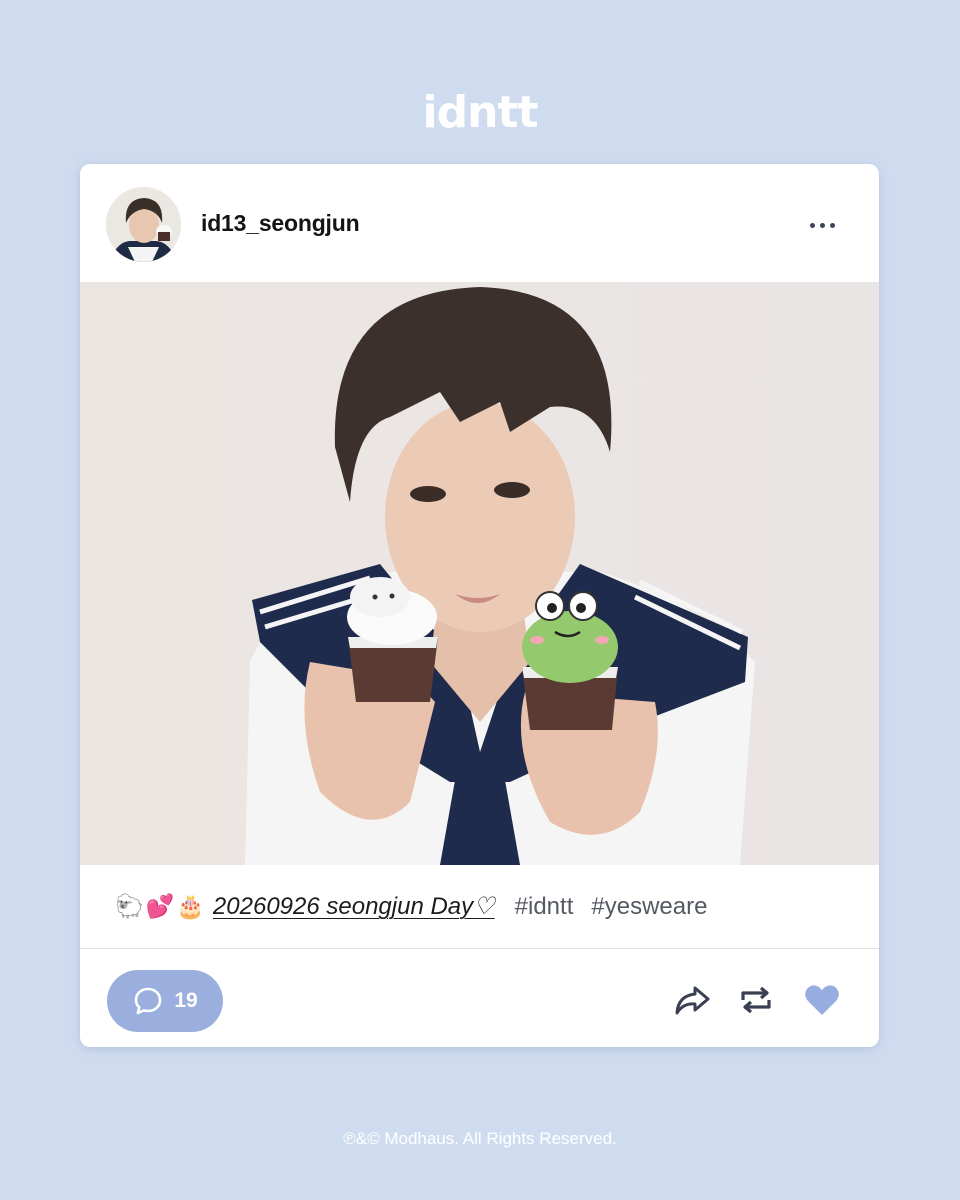  What do you see at coordinates (148, 1001) in the screenshot?
I see `comment-icon` at bounding box center [148, 1001].